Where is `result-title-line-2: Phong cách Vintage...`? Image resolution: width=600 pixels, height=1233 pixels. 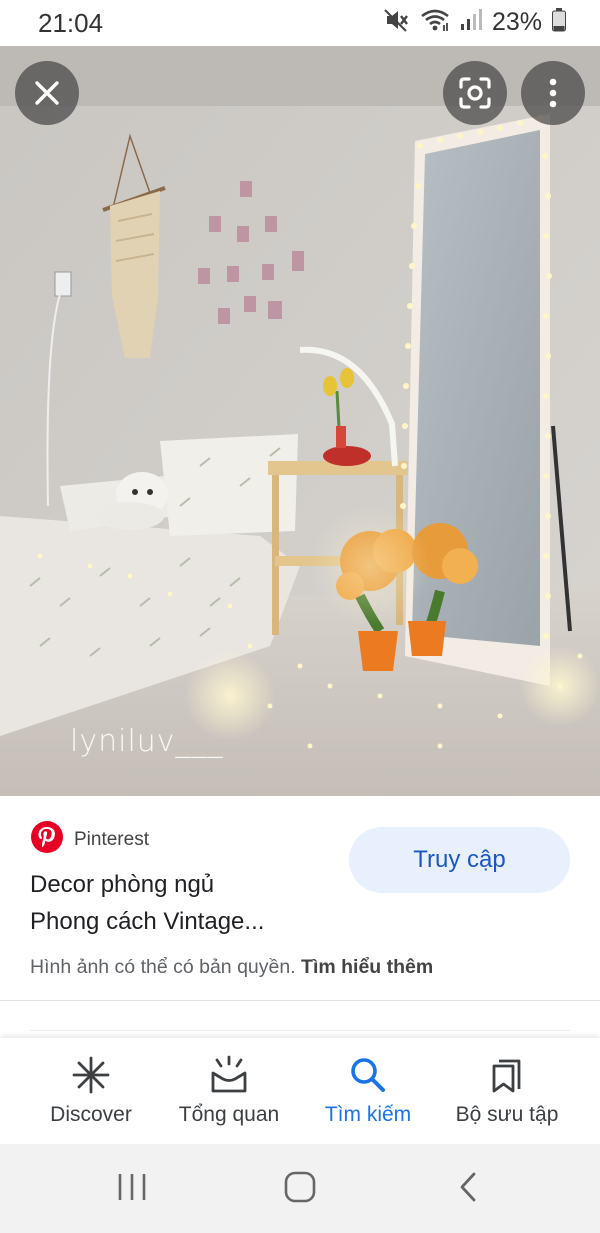 result-title-line-2: Phong cách Vintage... is located at coordinates (147, 921).